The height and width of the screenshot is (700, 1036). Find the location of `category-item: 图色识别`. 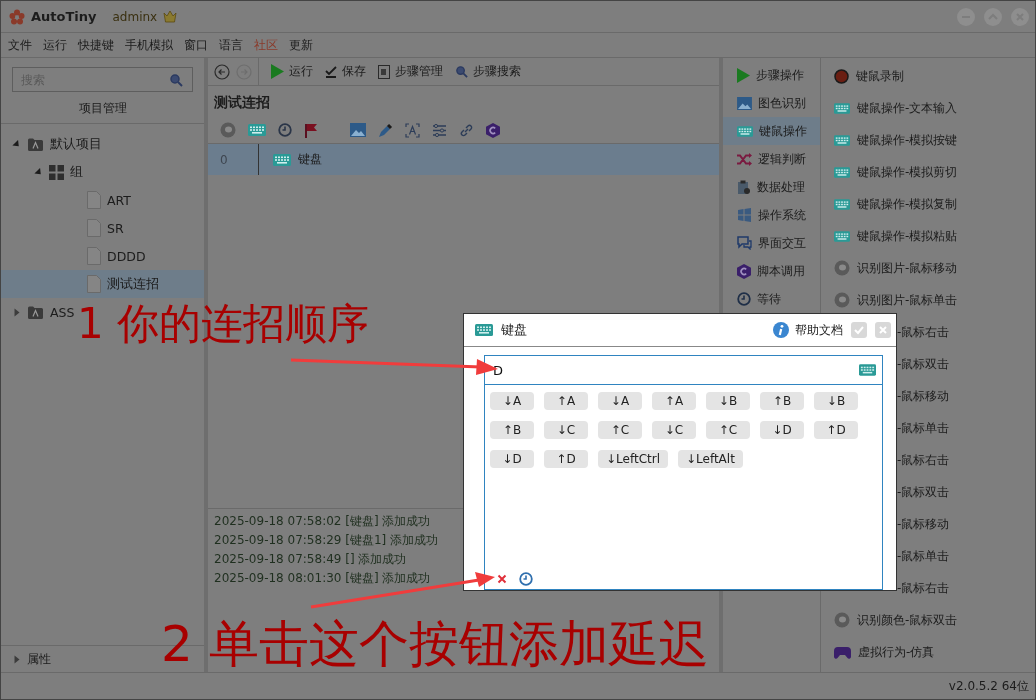

category-item: 图色识别 is located at coordinates (771, 103).